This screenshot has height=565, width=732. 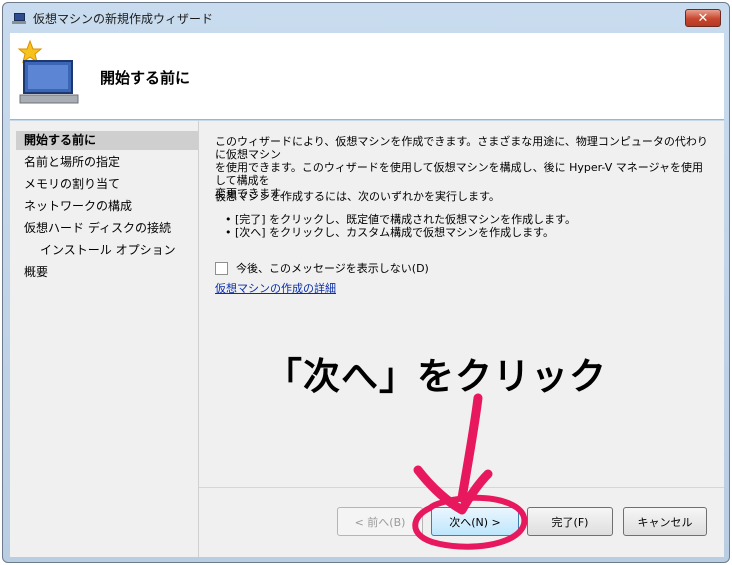 What do you see at coordinates (107, 250) in the screenshot?
I see `nav-step-install-options: インストール オプション` at bounding box center [107, 250].